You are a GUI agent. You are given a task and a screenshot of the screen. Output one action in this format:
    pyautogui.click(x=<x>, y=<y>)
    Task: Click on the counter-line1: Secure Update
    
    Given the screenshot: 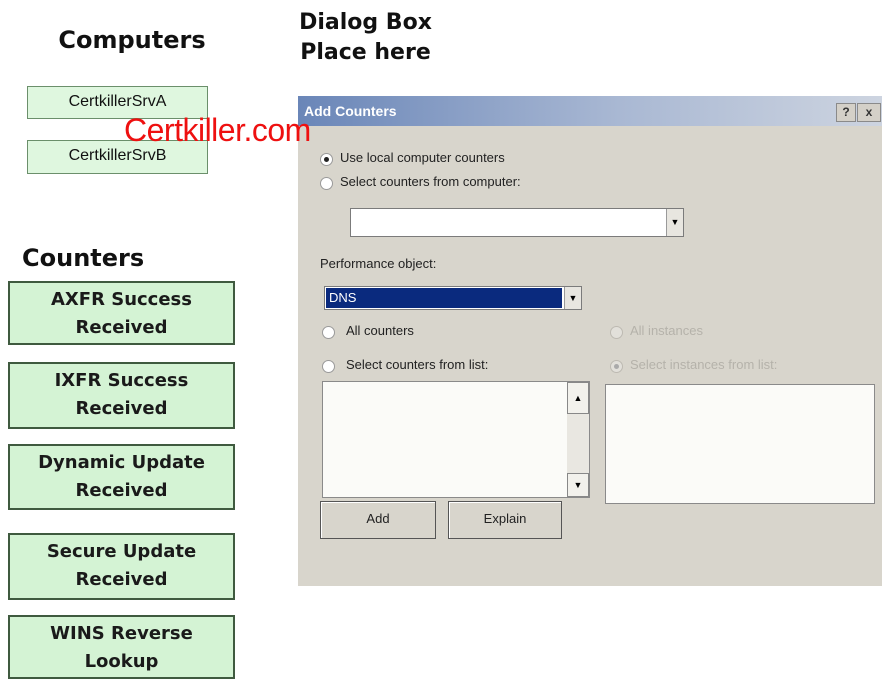 What is the action you would take?
    pyautogui.click(x=121, y=551)
    